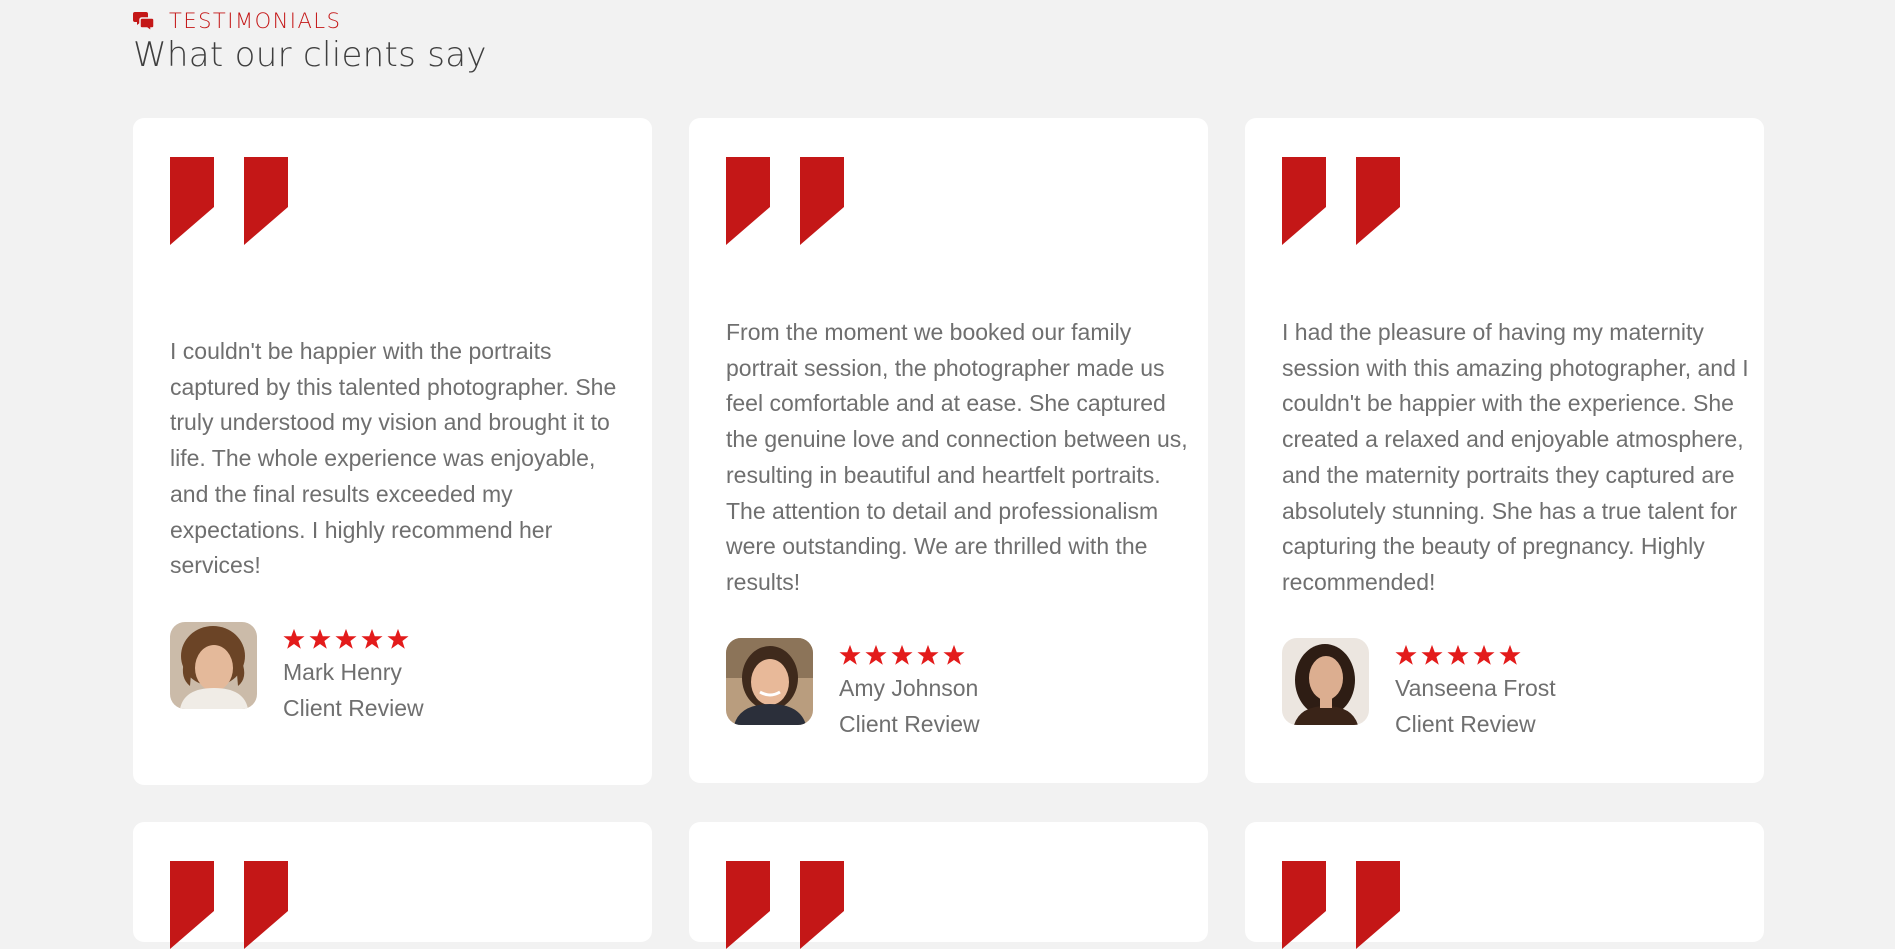 The image size is (1895, 949). What do you see at coordinates (310, 55) in the screenshot?
I see `section-title: What our clients say` at bounding box center [310, 55].